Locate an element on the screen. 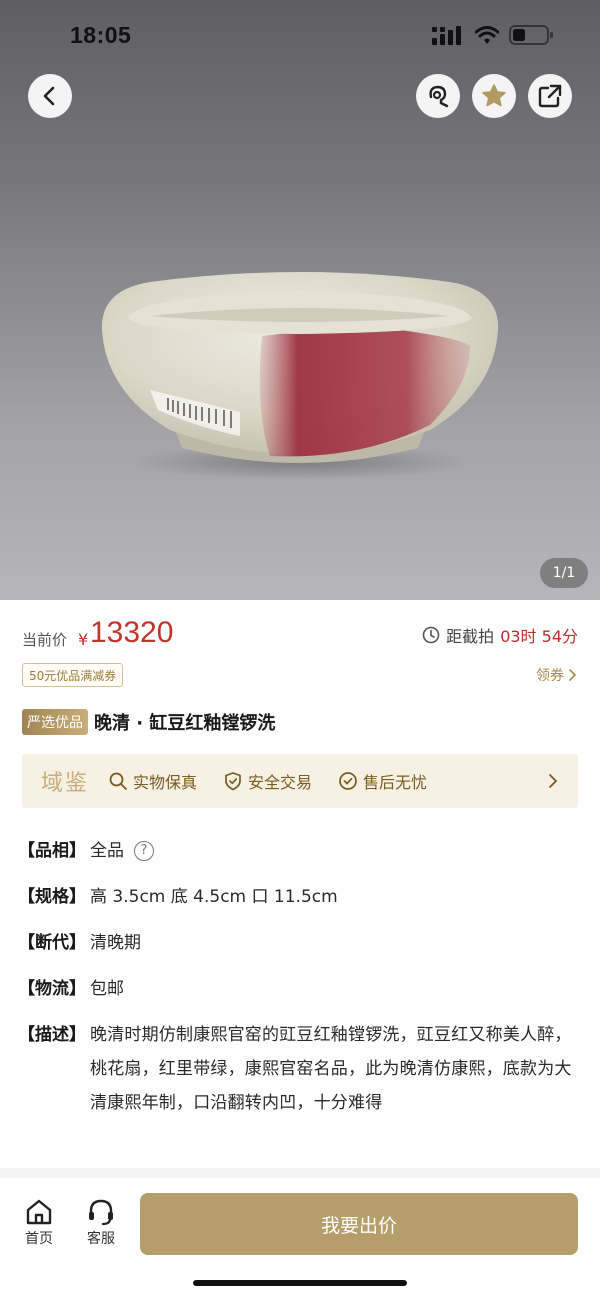 The height and width of the screenshot is (1298, 600). guarantee-authentic: 实物保真 is located at coordinates (152, 781).